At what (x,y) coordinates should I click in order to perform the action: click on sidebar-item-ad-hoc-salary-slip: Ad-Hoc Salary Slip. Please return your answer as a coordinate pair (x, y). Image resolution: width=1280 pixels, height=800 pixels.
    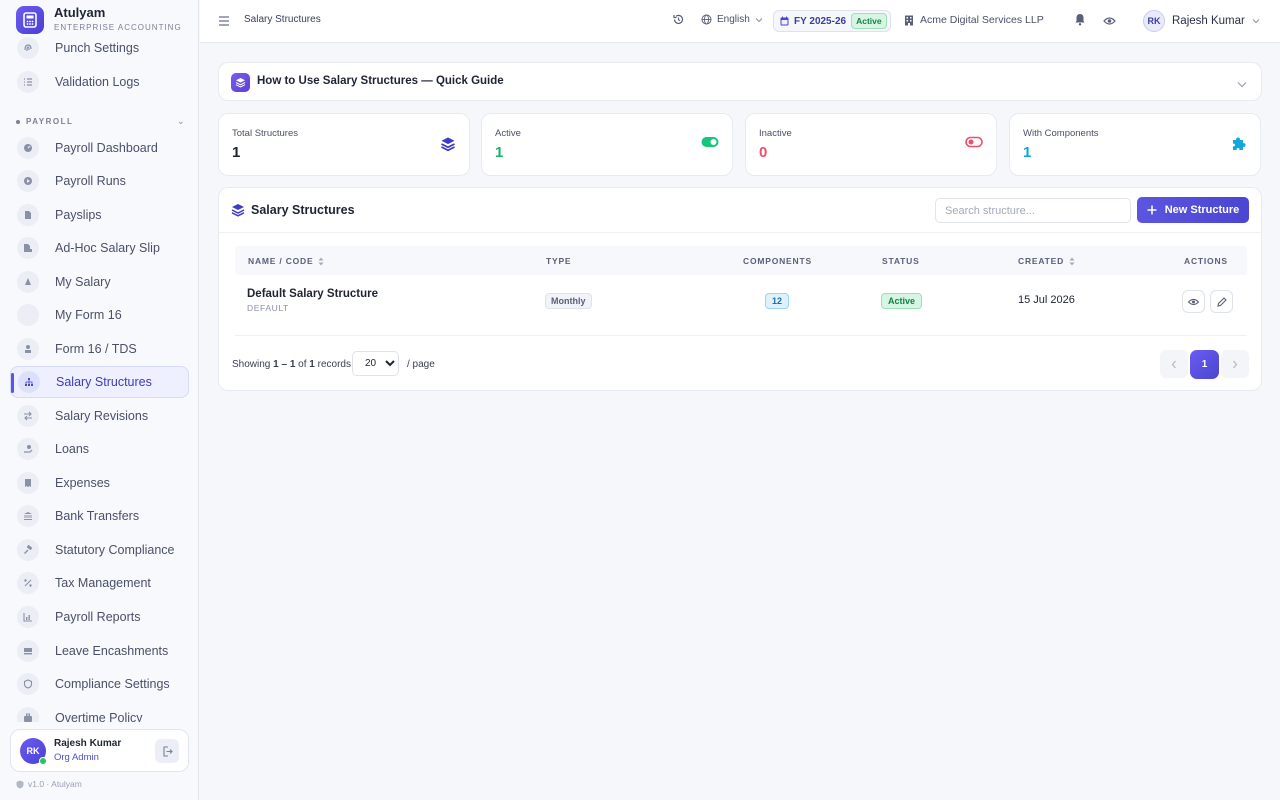
    Looking at the image, I should click on (99, 248).